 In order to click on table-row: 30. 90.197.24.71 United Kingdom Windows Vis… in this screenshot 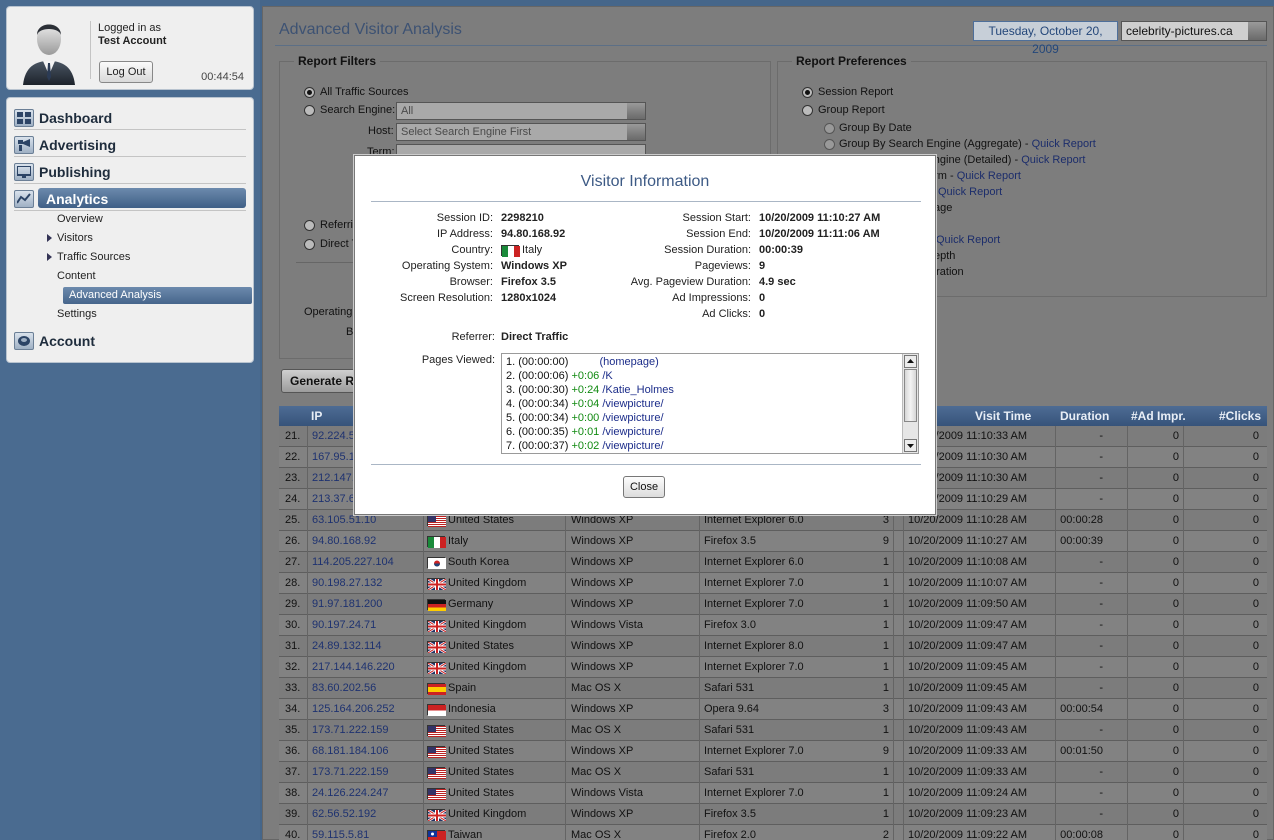, I will do `click(773, 625)`.